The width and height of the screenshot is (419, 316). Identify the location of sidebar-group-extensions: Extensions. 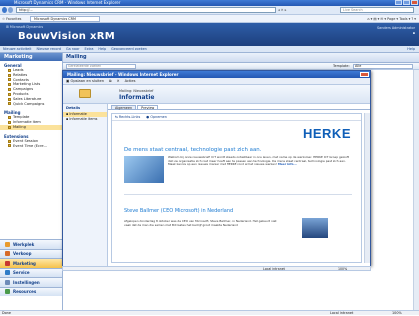
(31, 135).